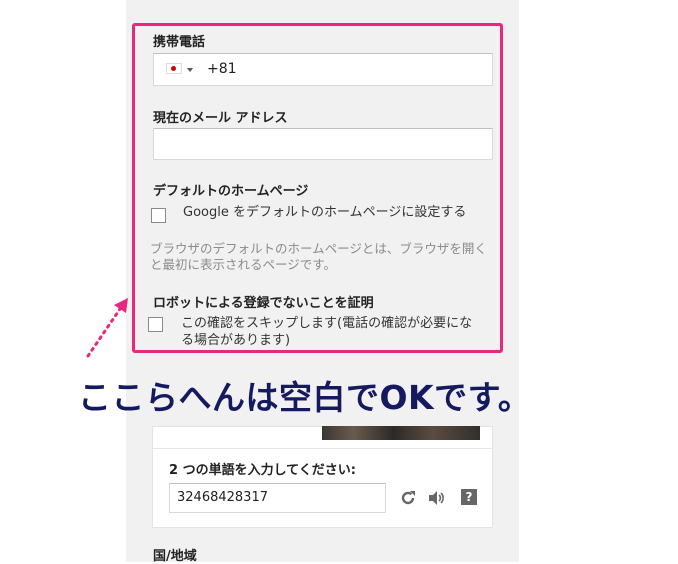  Describe the element at coordinates (469, 497) in the screenshot. I see `help-icon: ?` at that location.